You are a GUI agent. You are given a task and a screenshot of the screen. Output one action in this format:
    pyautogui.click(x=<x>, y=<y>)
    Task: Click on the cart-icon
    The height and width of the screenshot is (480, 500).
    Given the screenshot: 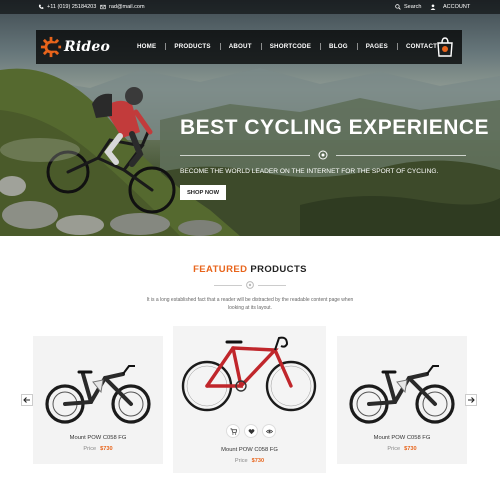 What is the action you would take?
    pyautogui.click(x=445, y=47)
    